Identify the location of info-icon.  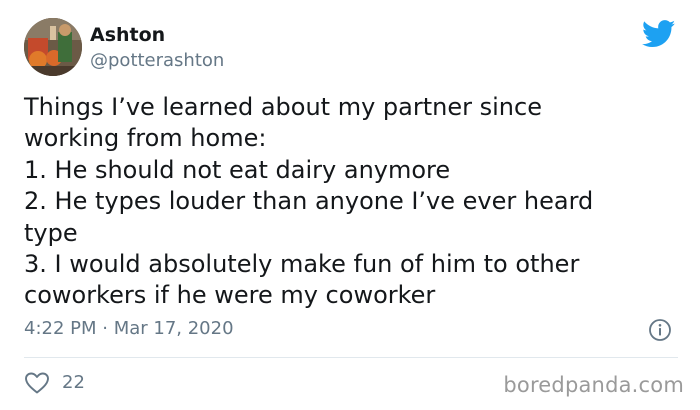
(660, 330).